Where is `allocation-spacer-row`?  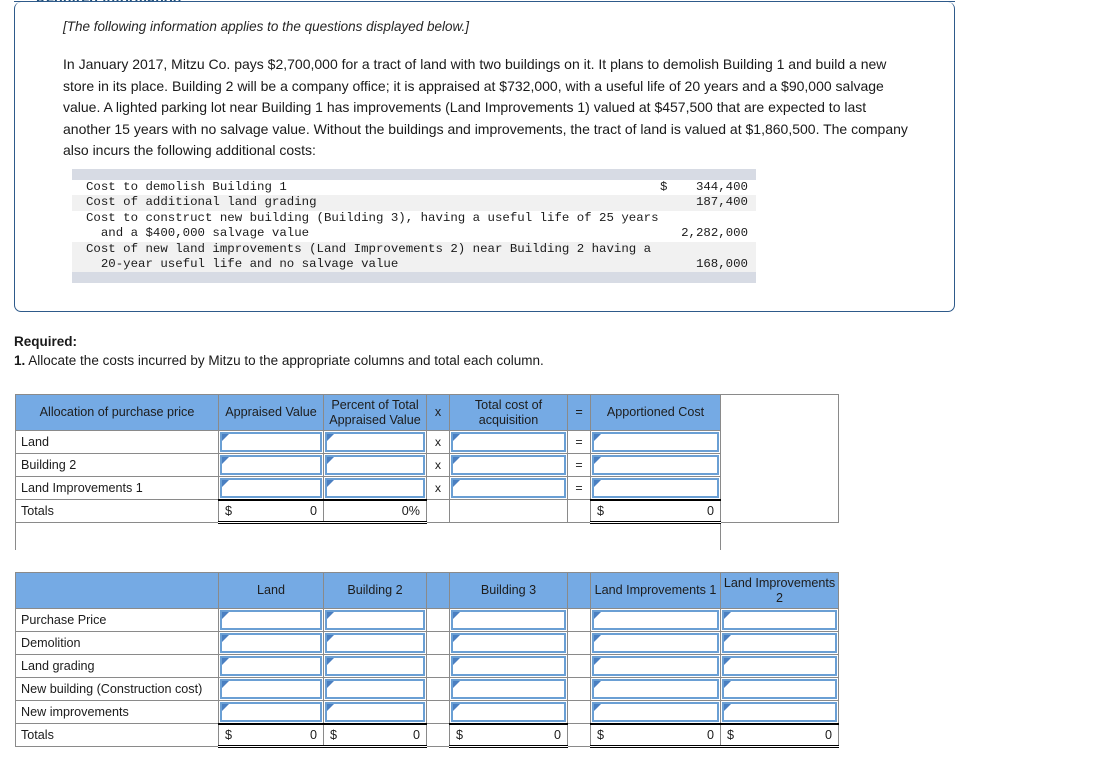 allocation-spacer-row is located at coordinates (427, 536).